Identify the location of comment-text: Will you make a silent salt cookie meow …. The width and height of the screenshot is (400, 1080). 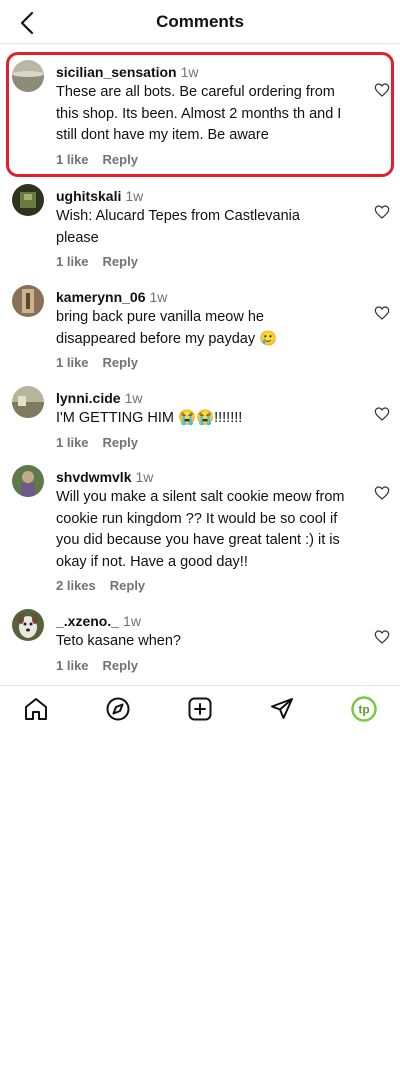
(200, 529).